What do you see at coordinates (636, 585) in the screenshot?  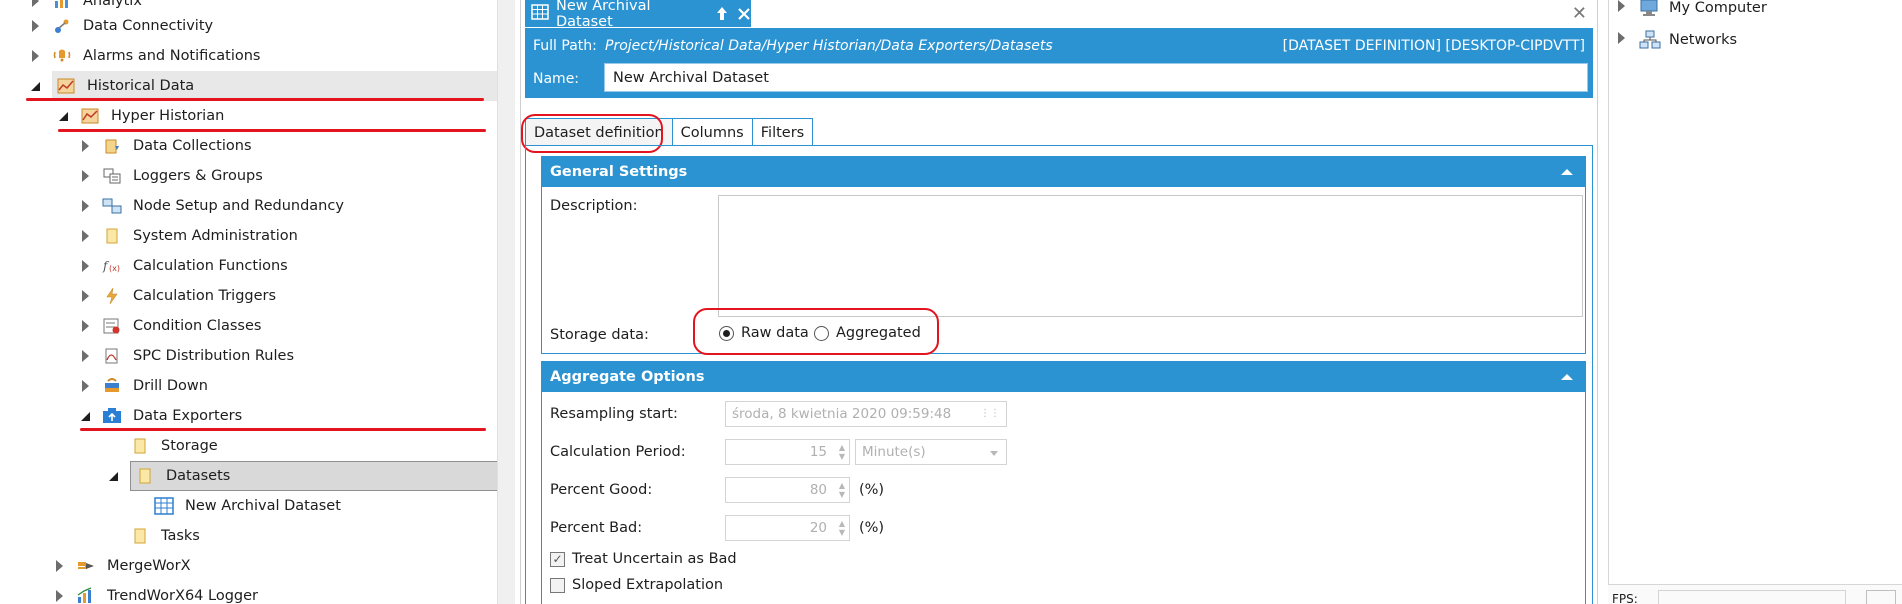 I see `sloped-extrapolation-checkbox: Sloped Extrapolation` at bounding box center [636, 585].